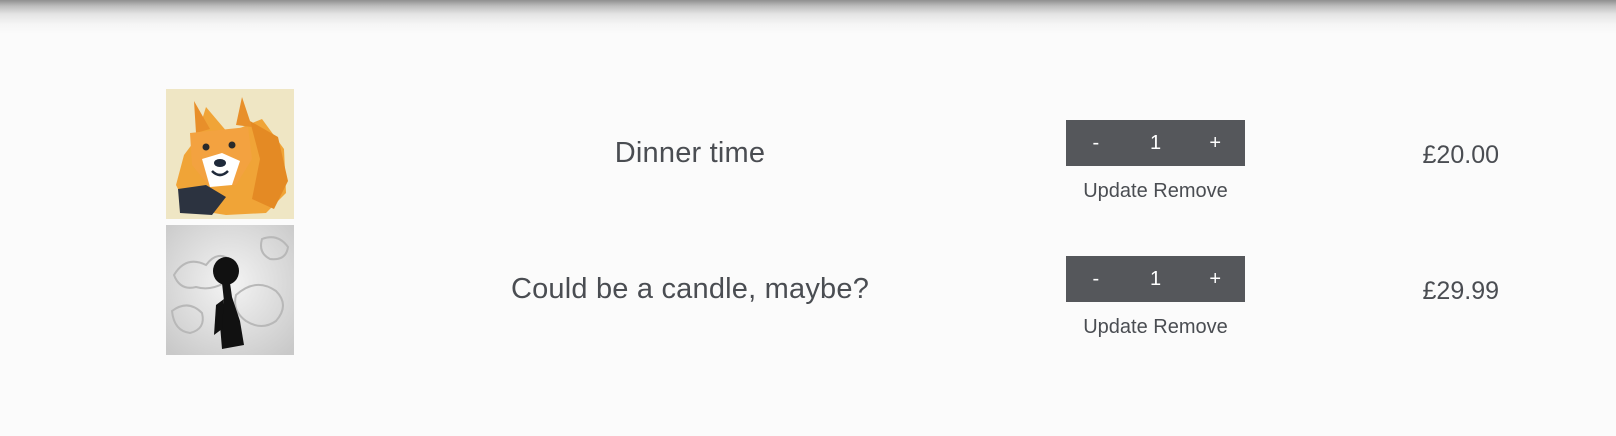 This screenshot has height=436, width=1616. I want to click on product-title: Dinner time, so click(690, 153).